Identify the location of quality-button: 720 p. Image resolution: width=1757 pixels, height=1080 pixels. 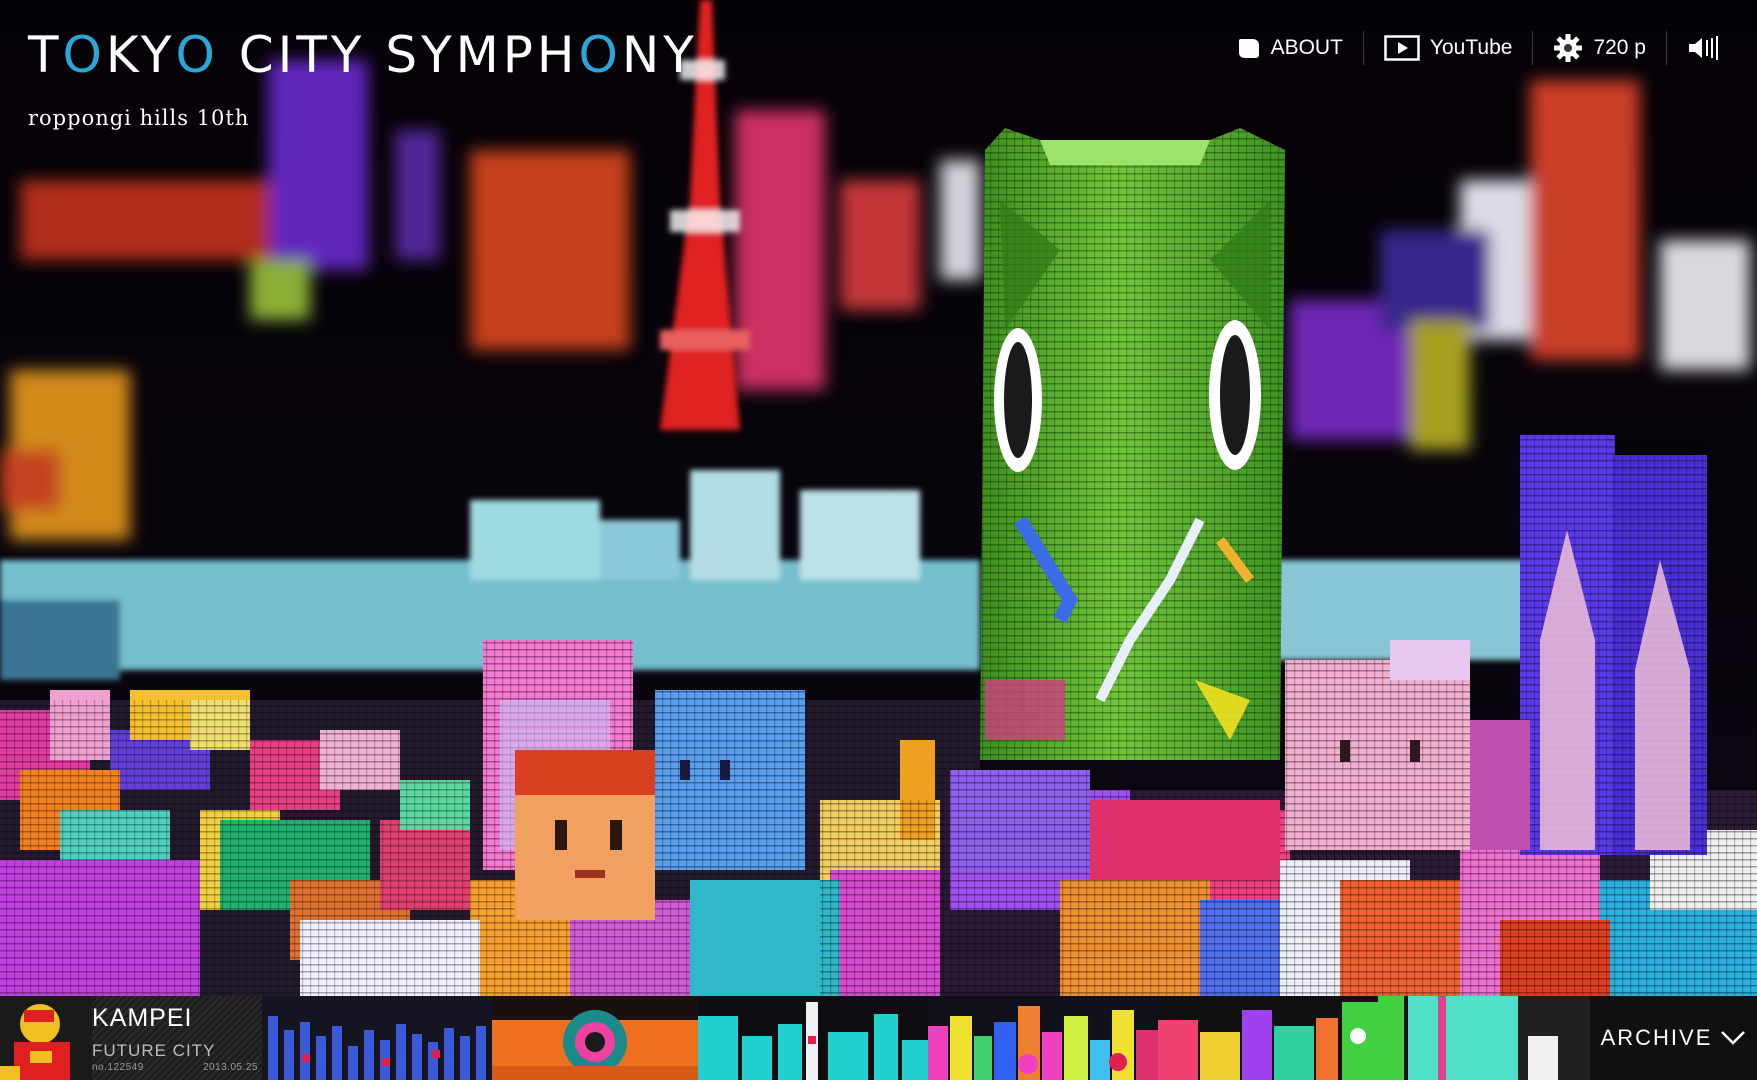
(1599, 48).